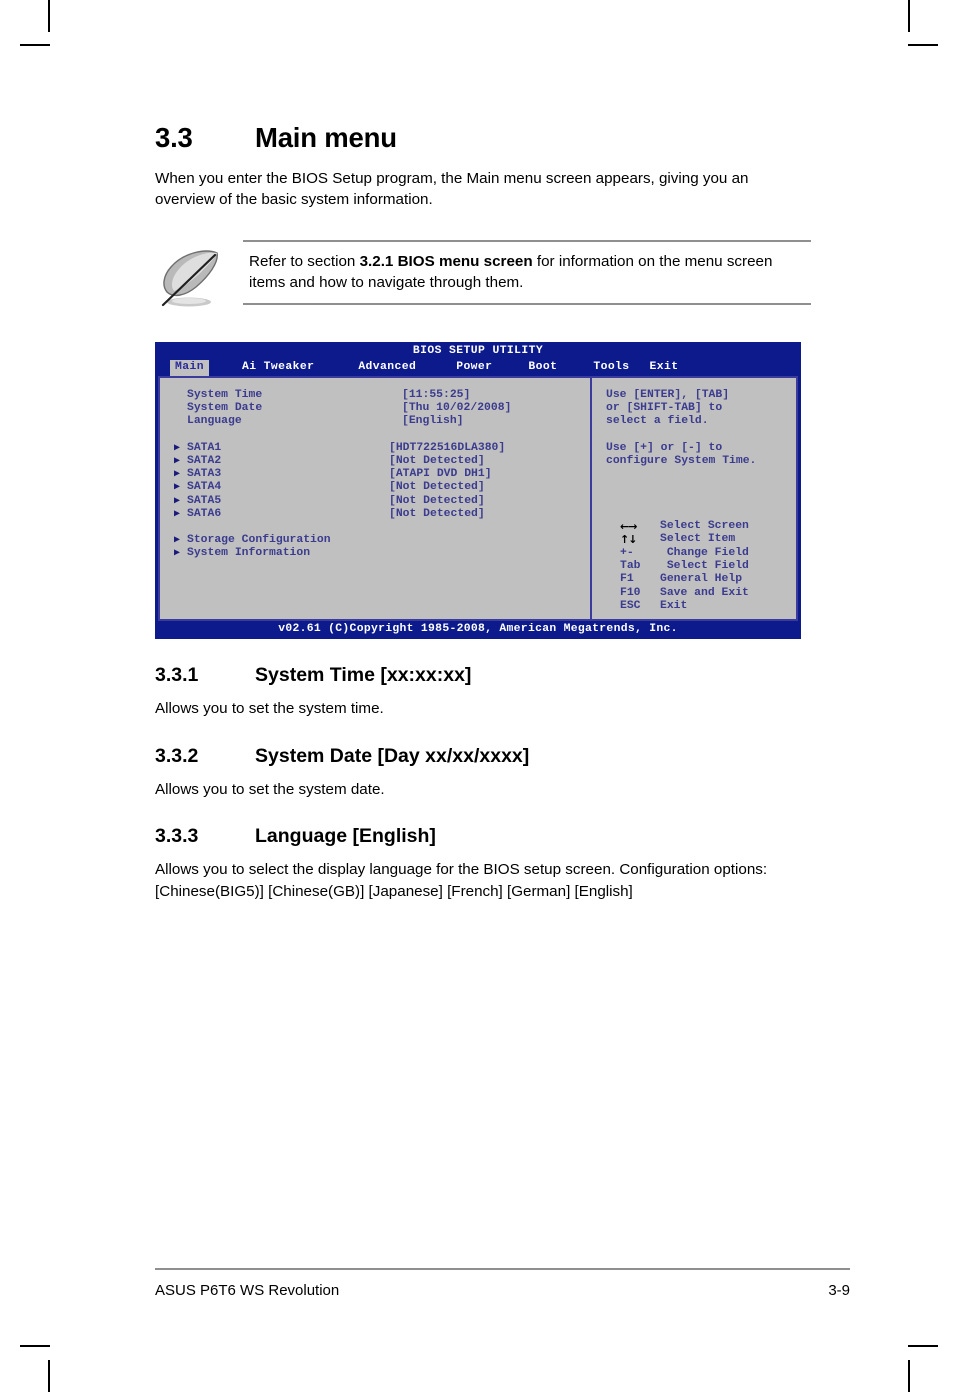 The height and width of the screenshot is (1392, 954). Describe the element at coordinates (708, 606) in the screenshot. I see `legend-item-exit: ESC Exit` at that location.